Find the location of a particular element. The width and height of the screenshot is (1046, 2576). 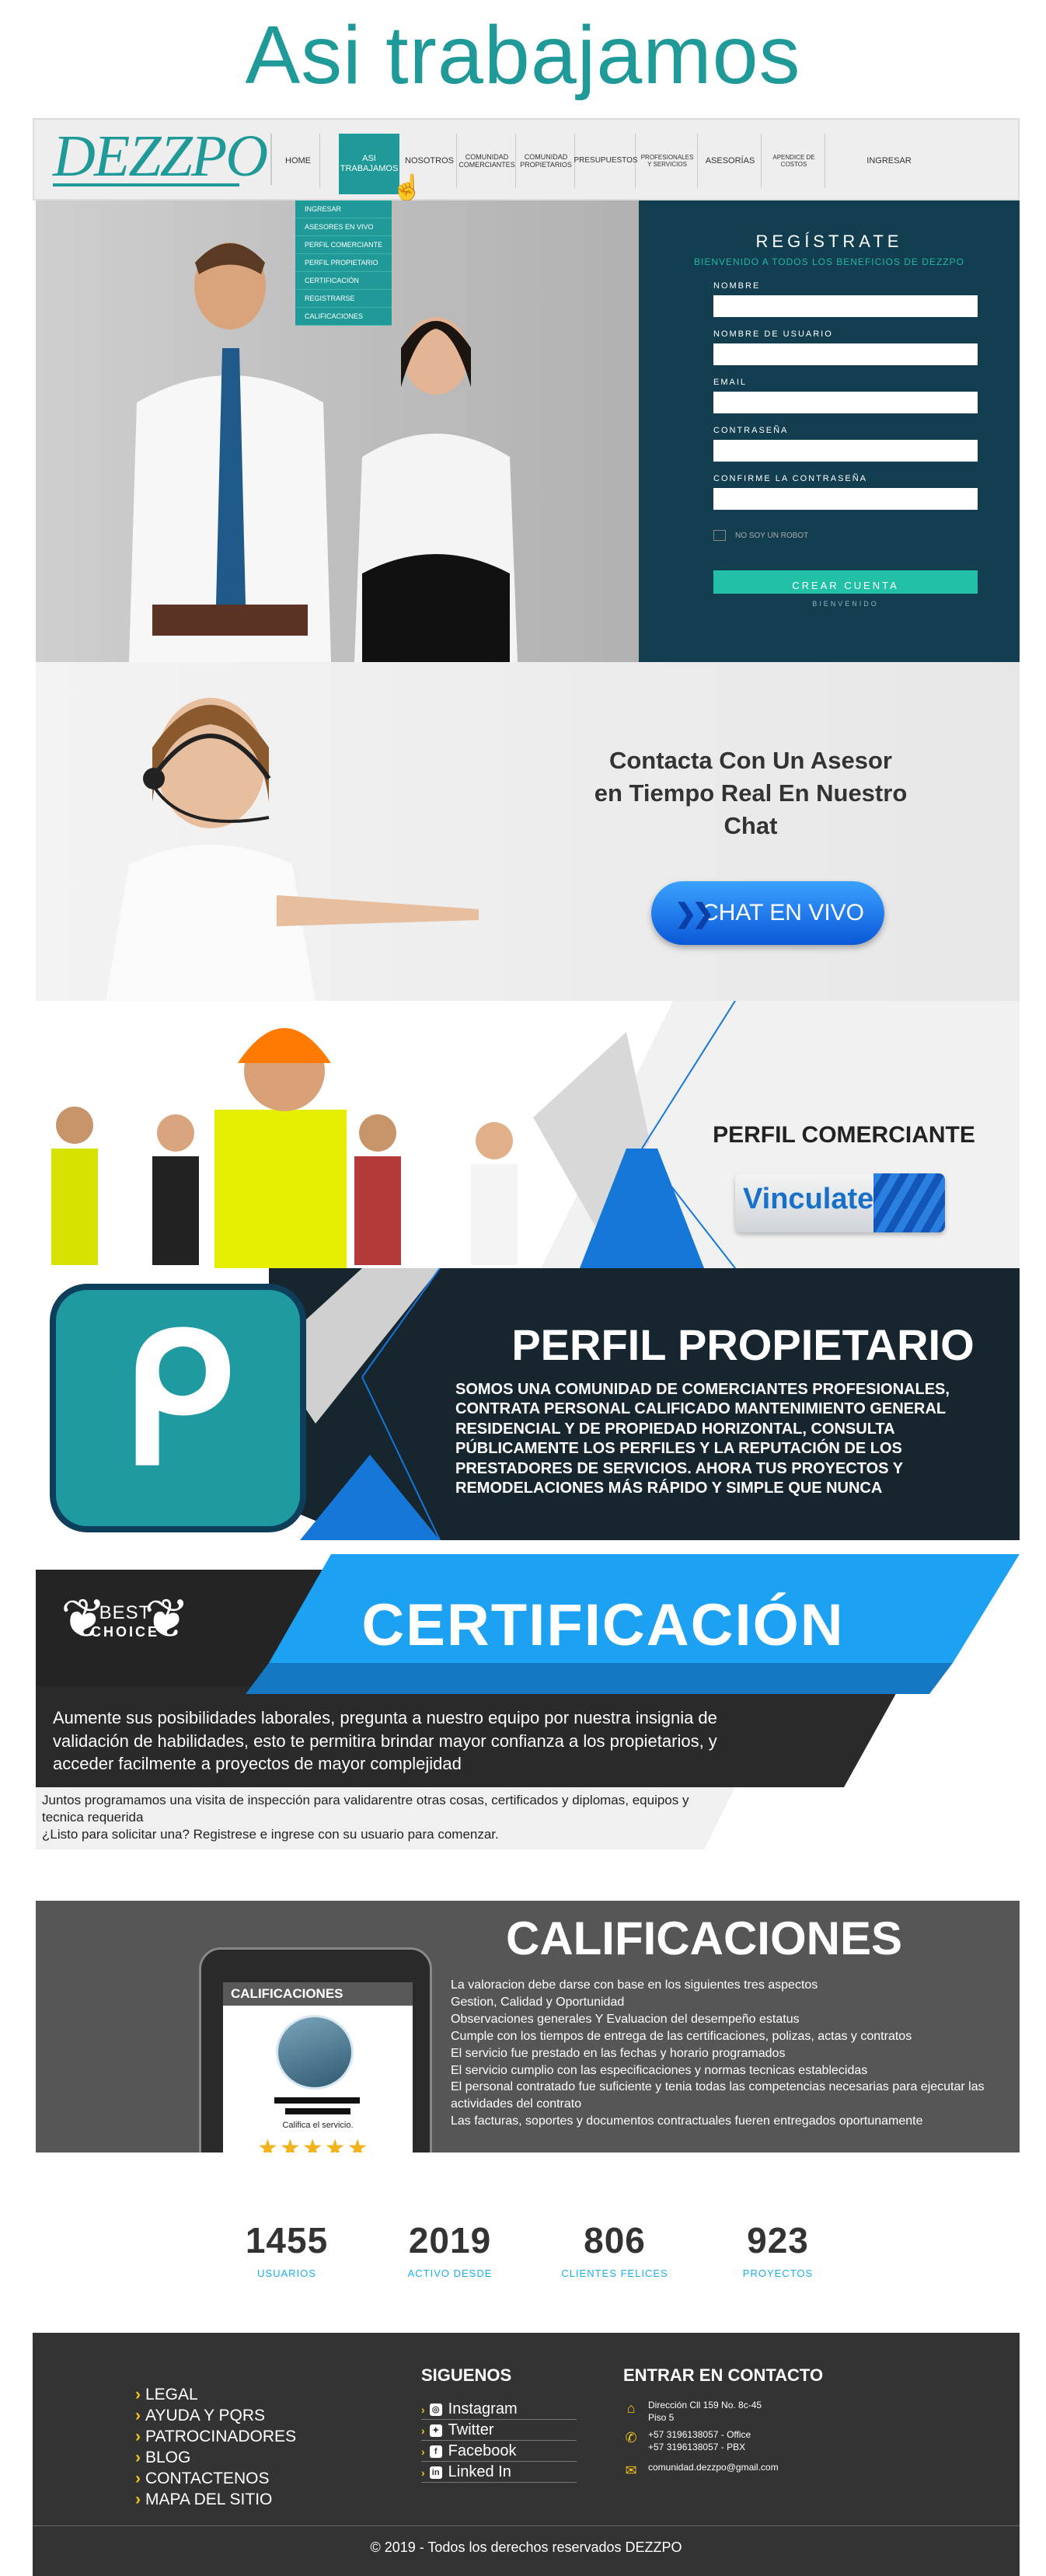

chat-button-label: CHAT EN VIVO is located at coordinates (783, 912).